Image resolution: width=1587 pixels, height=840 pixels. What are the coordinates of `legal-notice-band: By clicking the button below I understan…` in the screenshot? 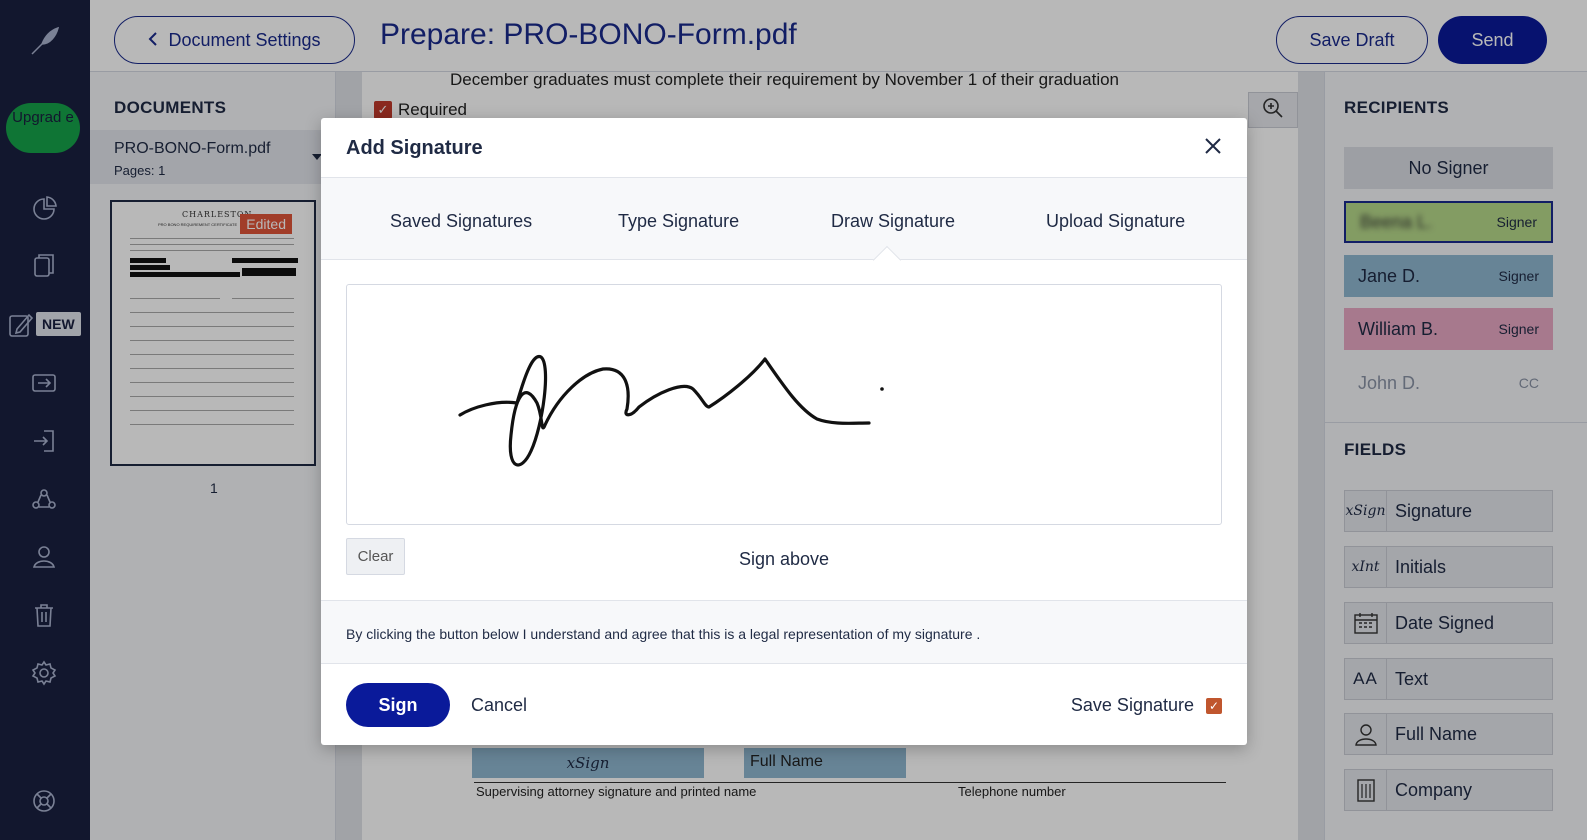 It's located at (784, 632).